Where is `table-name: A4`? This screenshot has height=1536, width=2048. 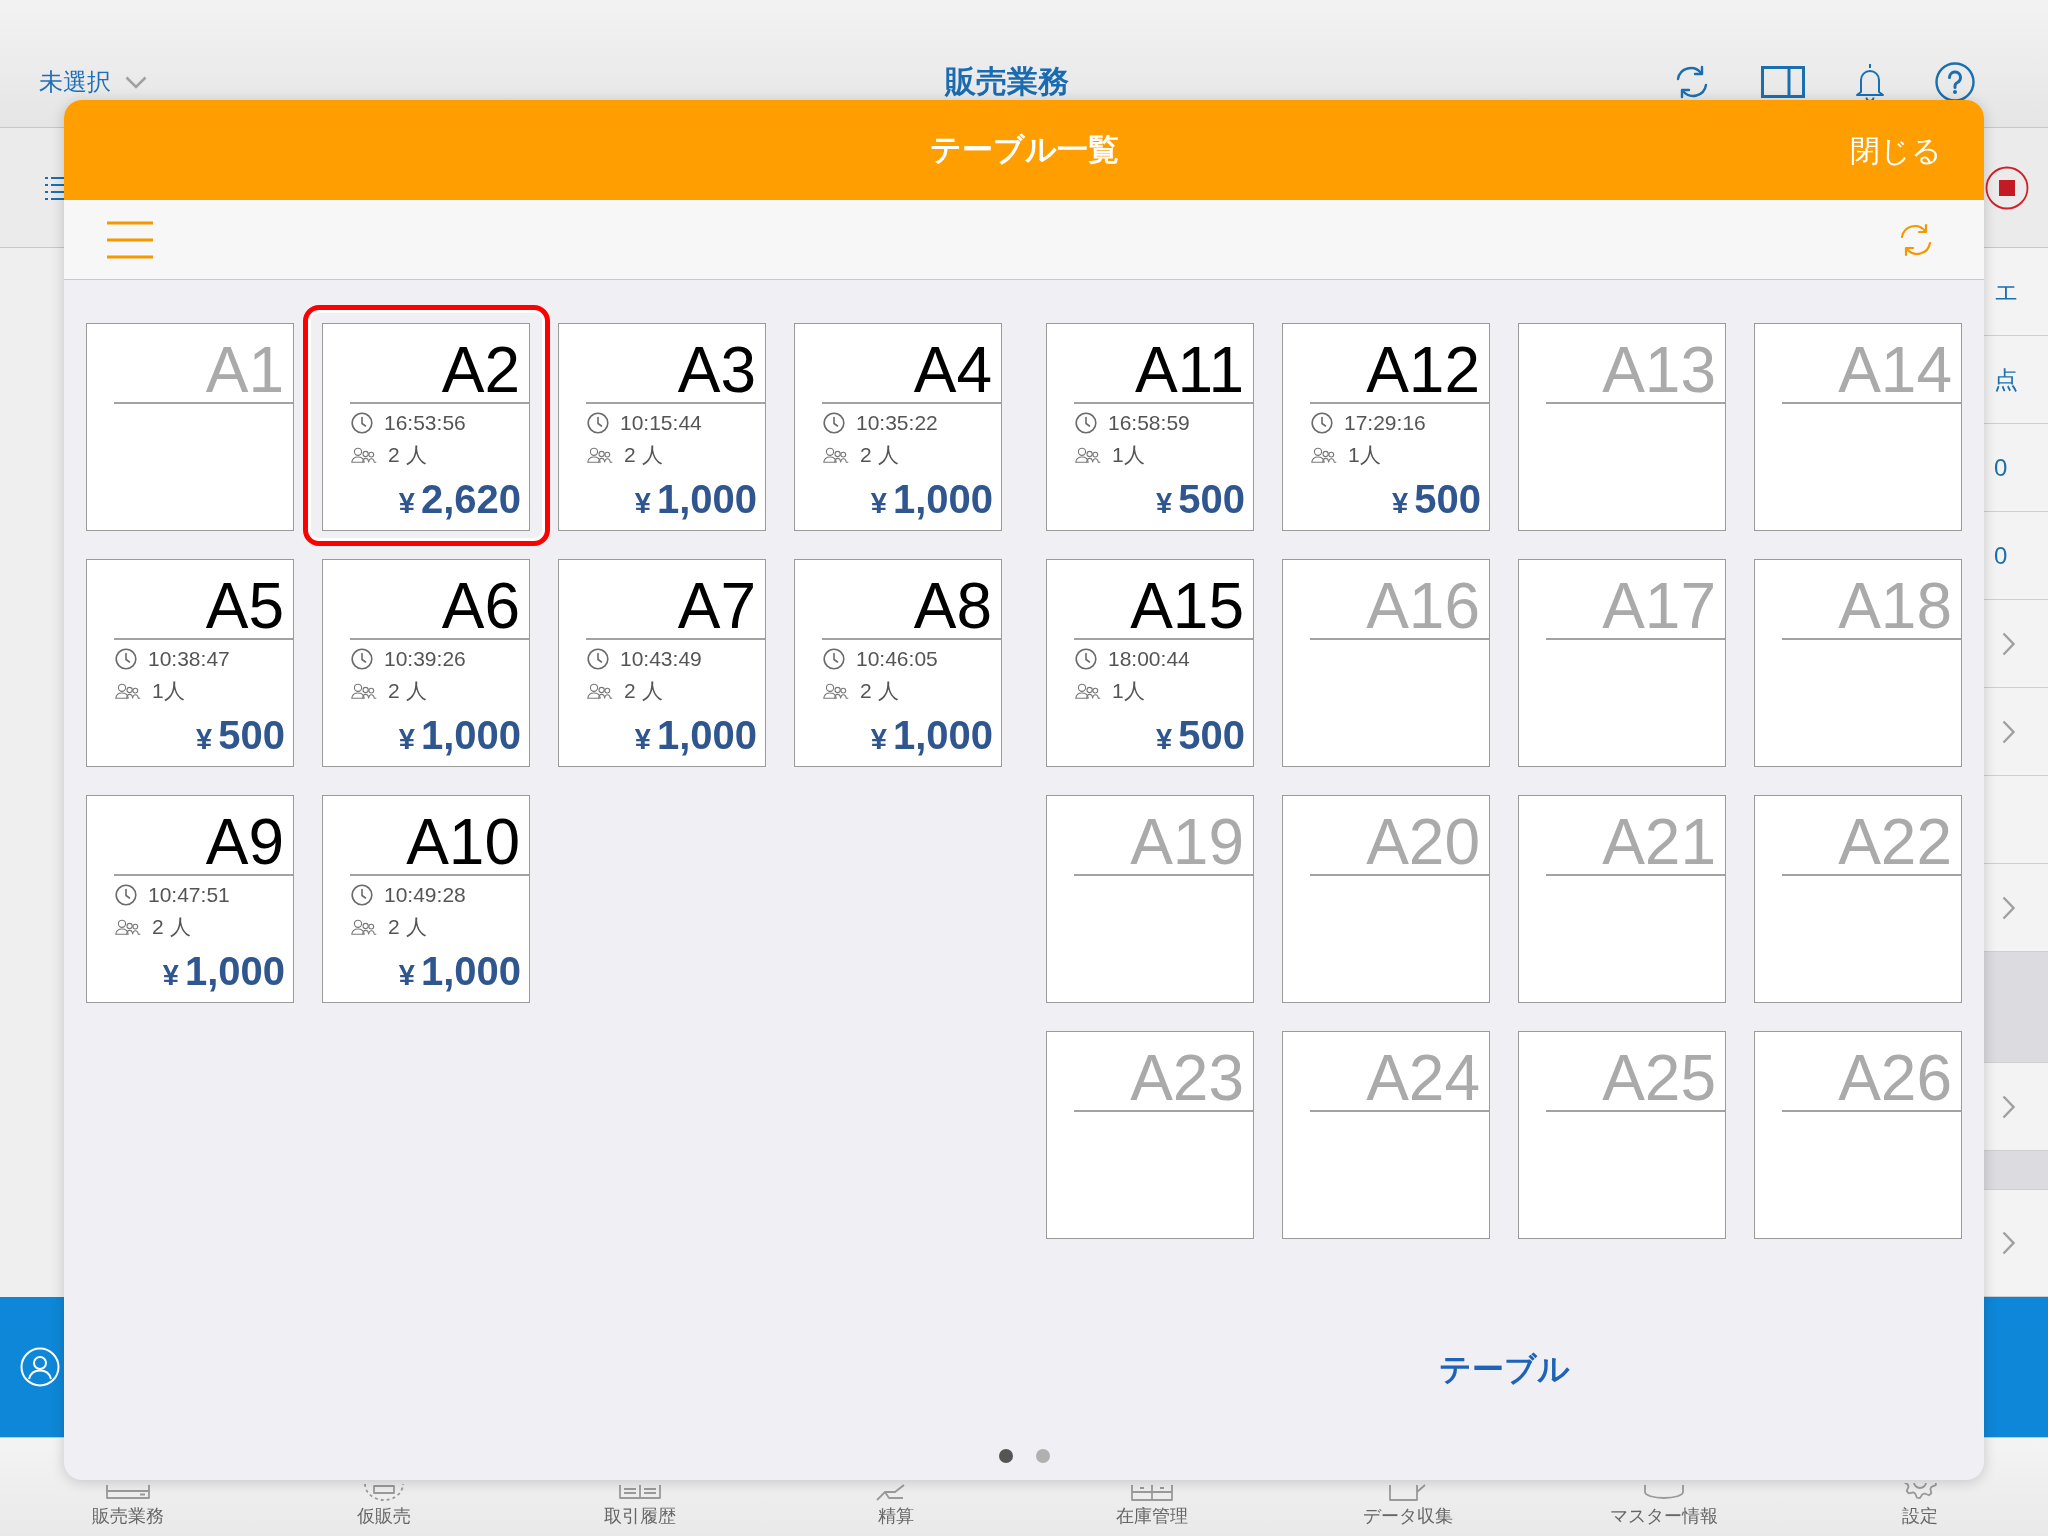
table-name: A4 is located at coordinates (952, 370).